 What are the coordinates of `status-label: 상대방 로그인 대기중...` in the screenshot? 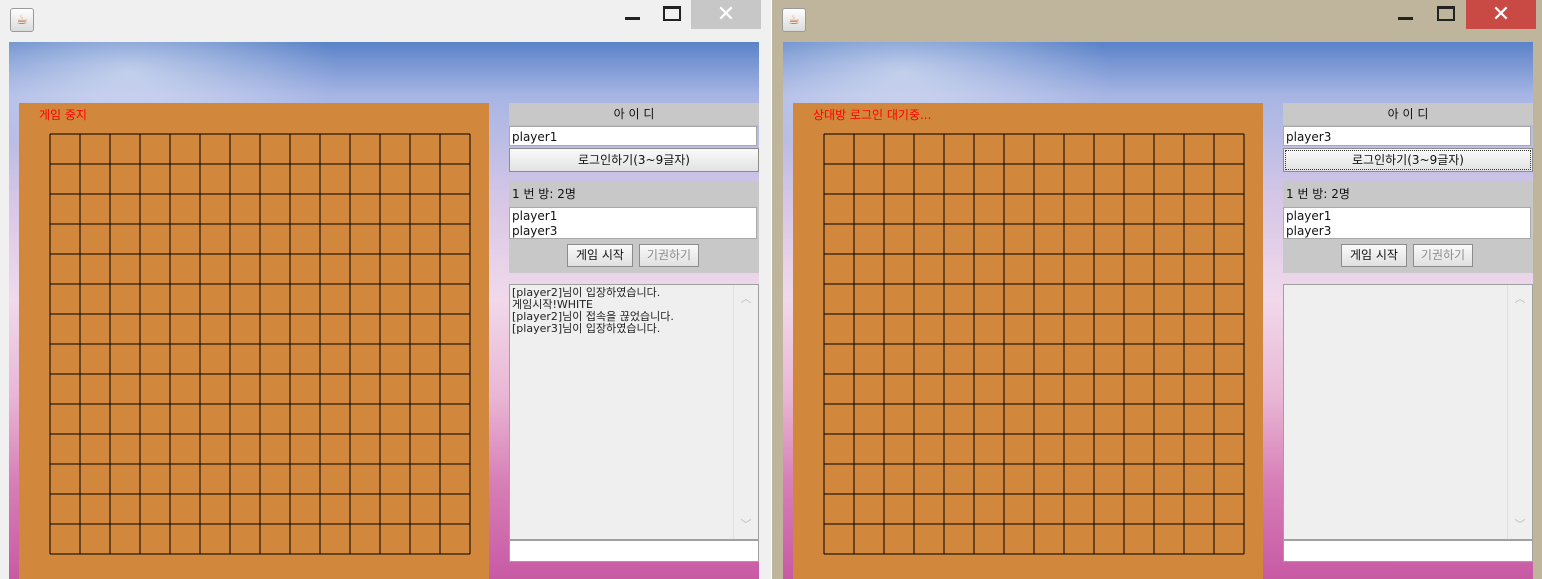 It's located at (872, 115).